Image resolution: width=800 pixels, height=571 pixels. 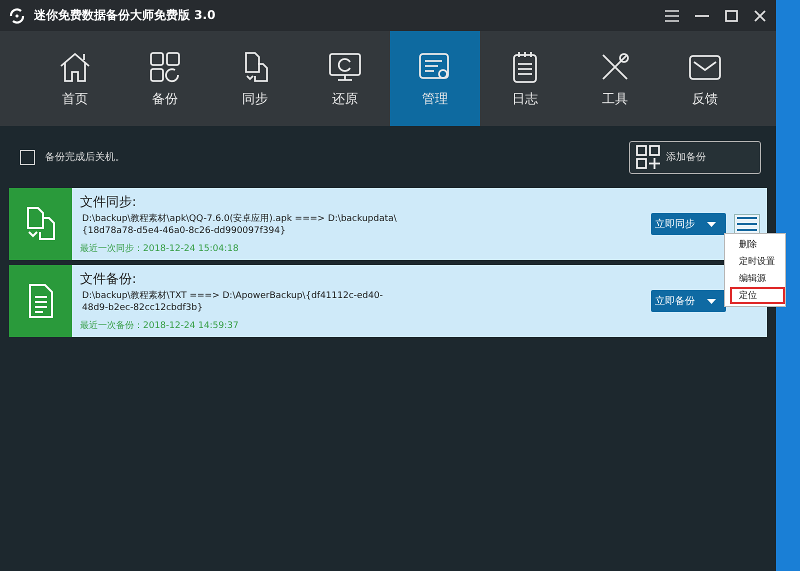 What do you see at coordinates (760, 16) in the screenshot?
I see `close-icon` at bounding box center [760, 16].